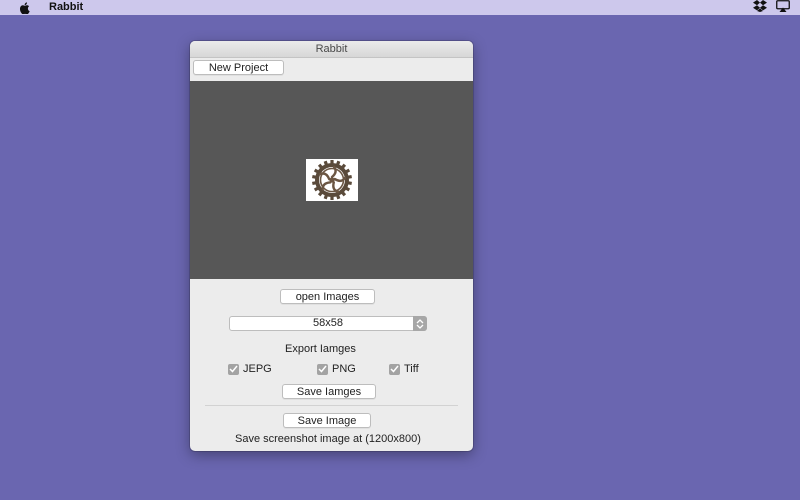 The height and width of the screenshot is (500, 800). What do you see at coordinates (327, 420) in the screenshot?
I see `save-image-button: Save Image` at bounding box center [327, 420].